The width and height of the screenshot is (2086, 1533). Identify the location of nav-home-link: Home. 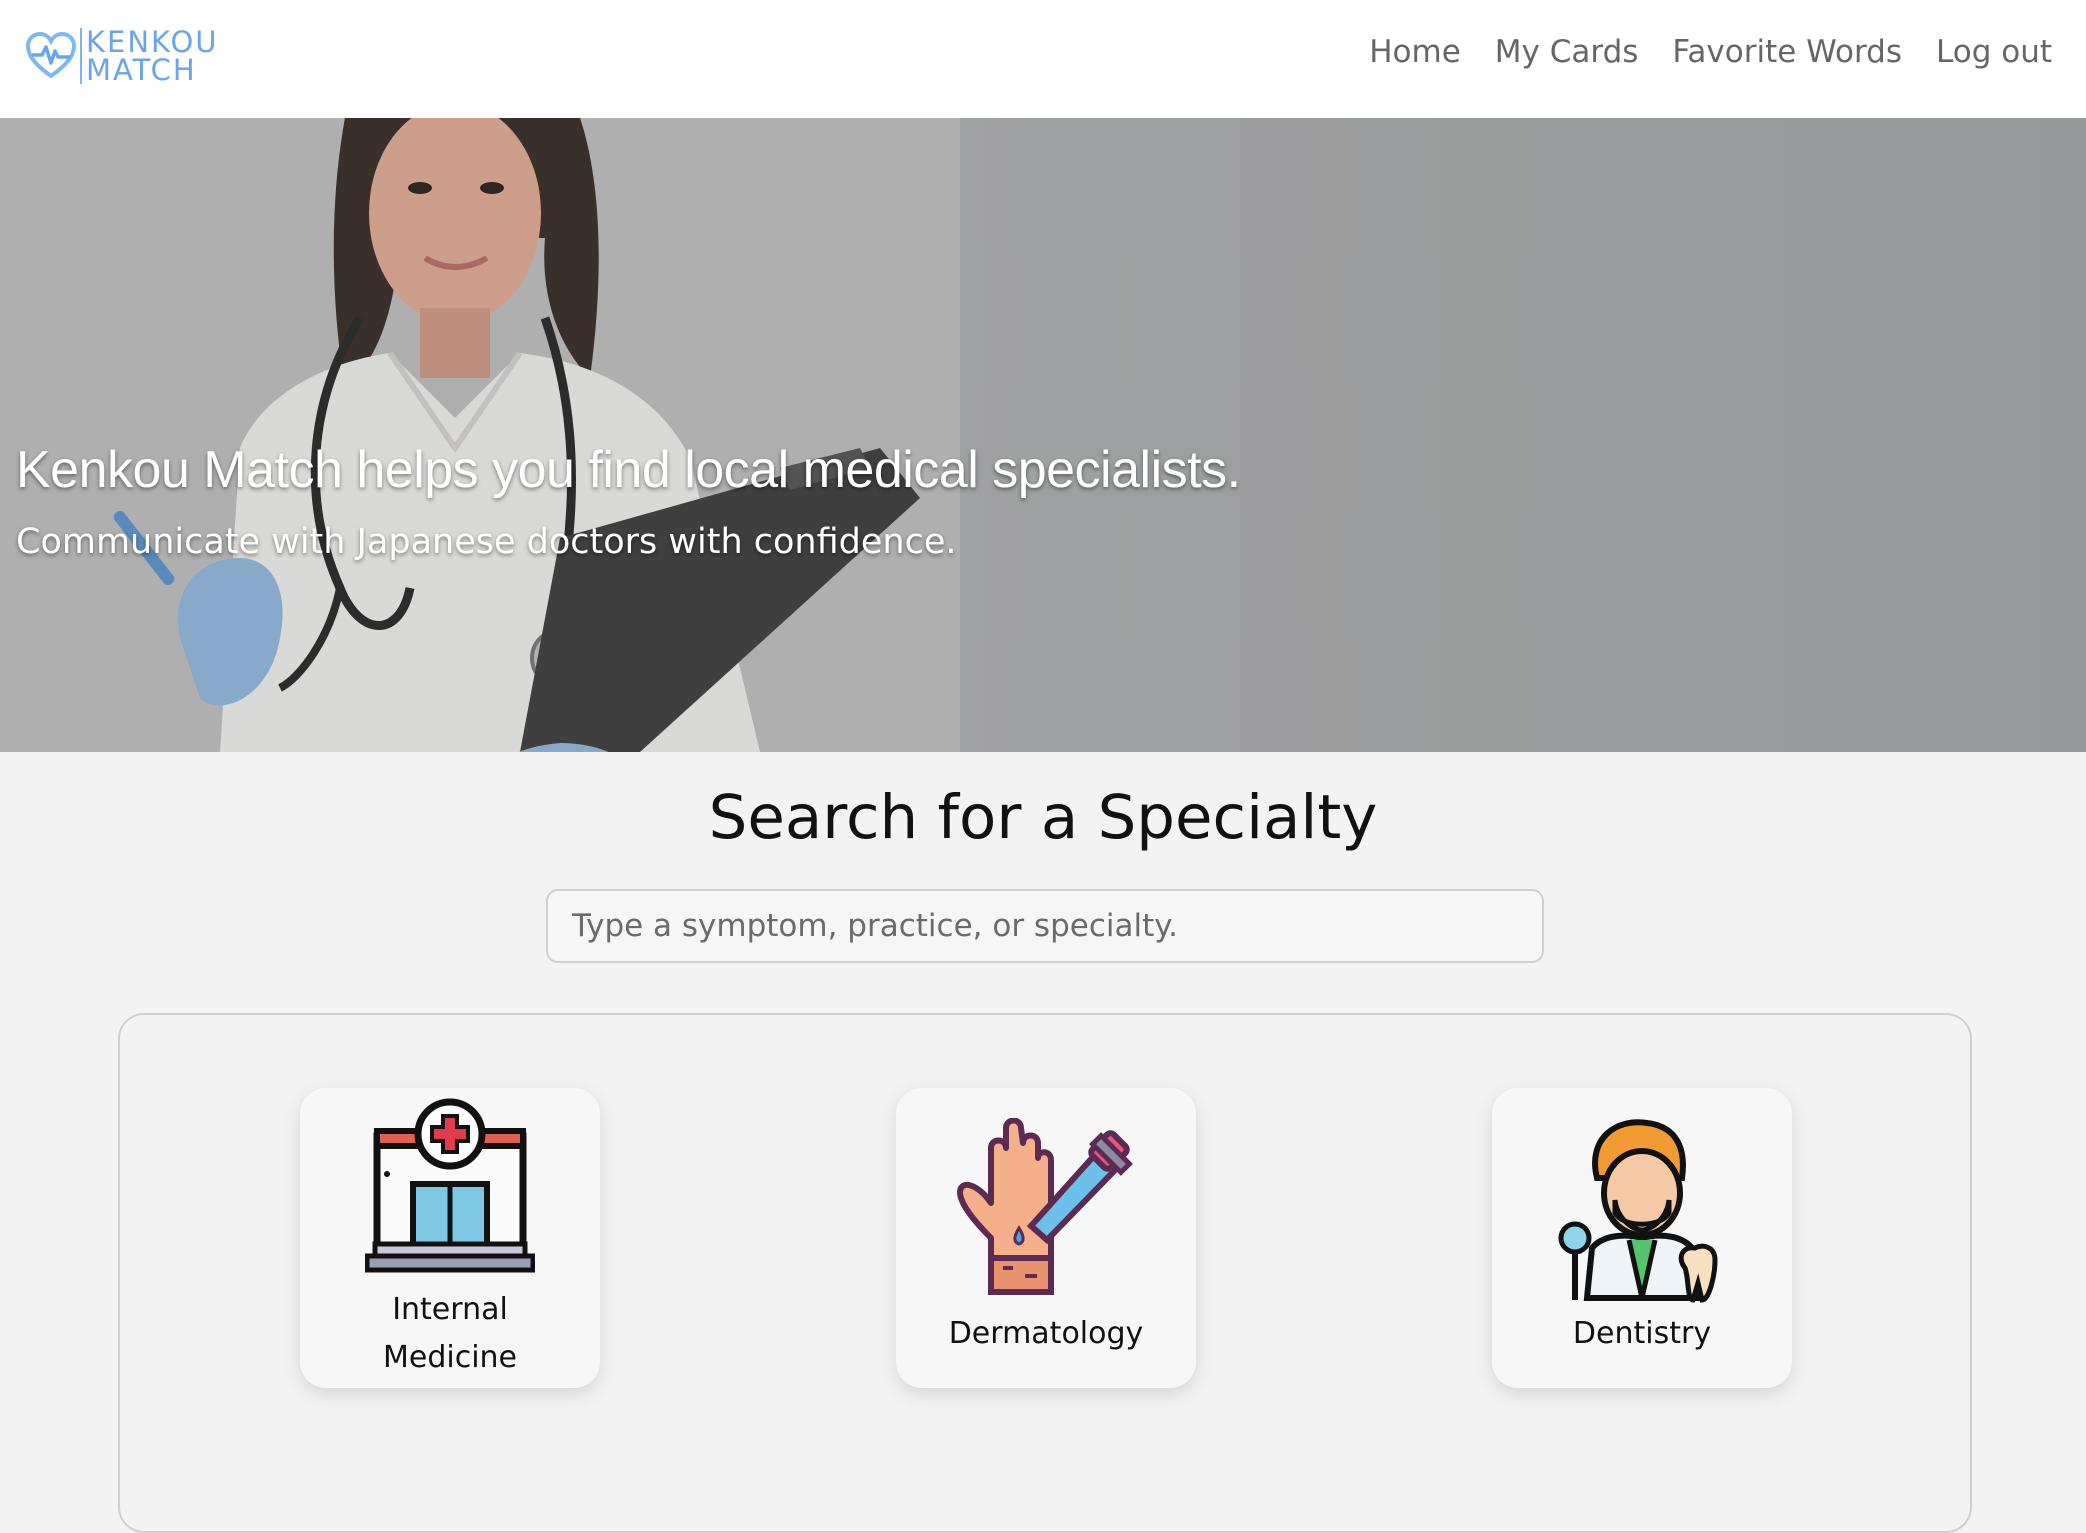
(1415, 52).